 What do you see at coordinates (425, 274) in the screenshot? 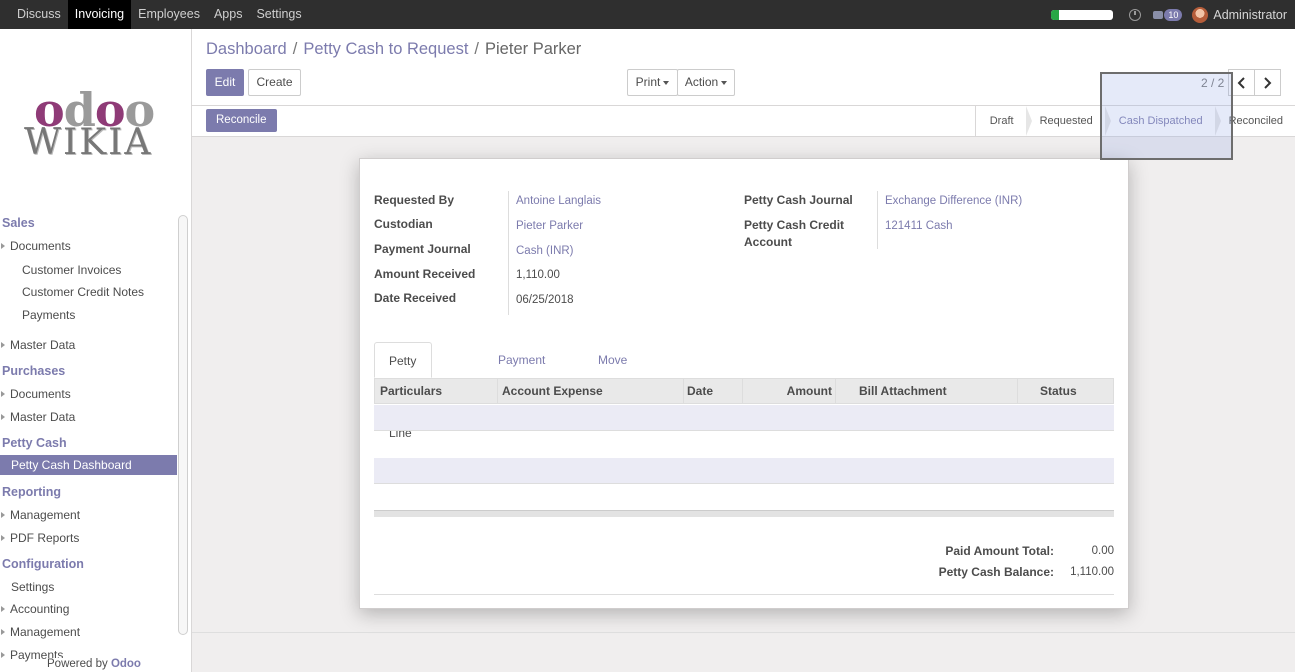
I see `label-amount-received: Amount Received` at bounding box center [425, 274].